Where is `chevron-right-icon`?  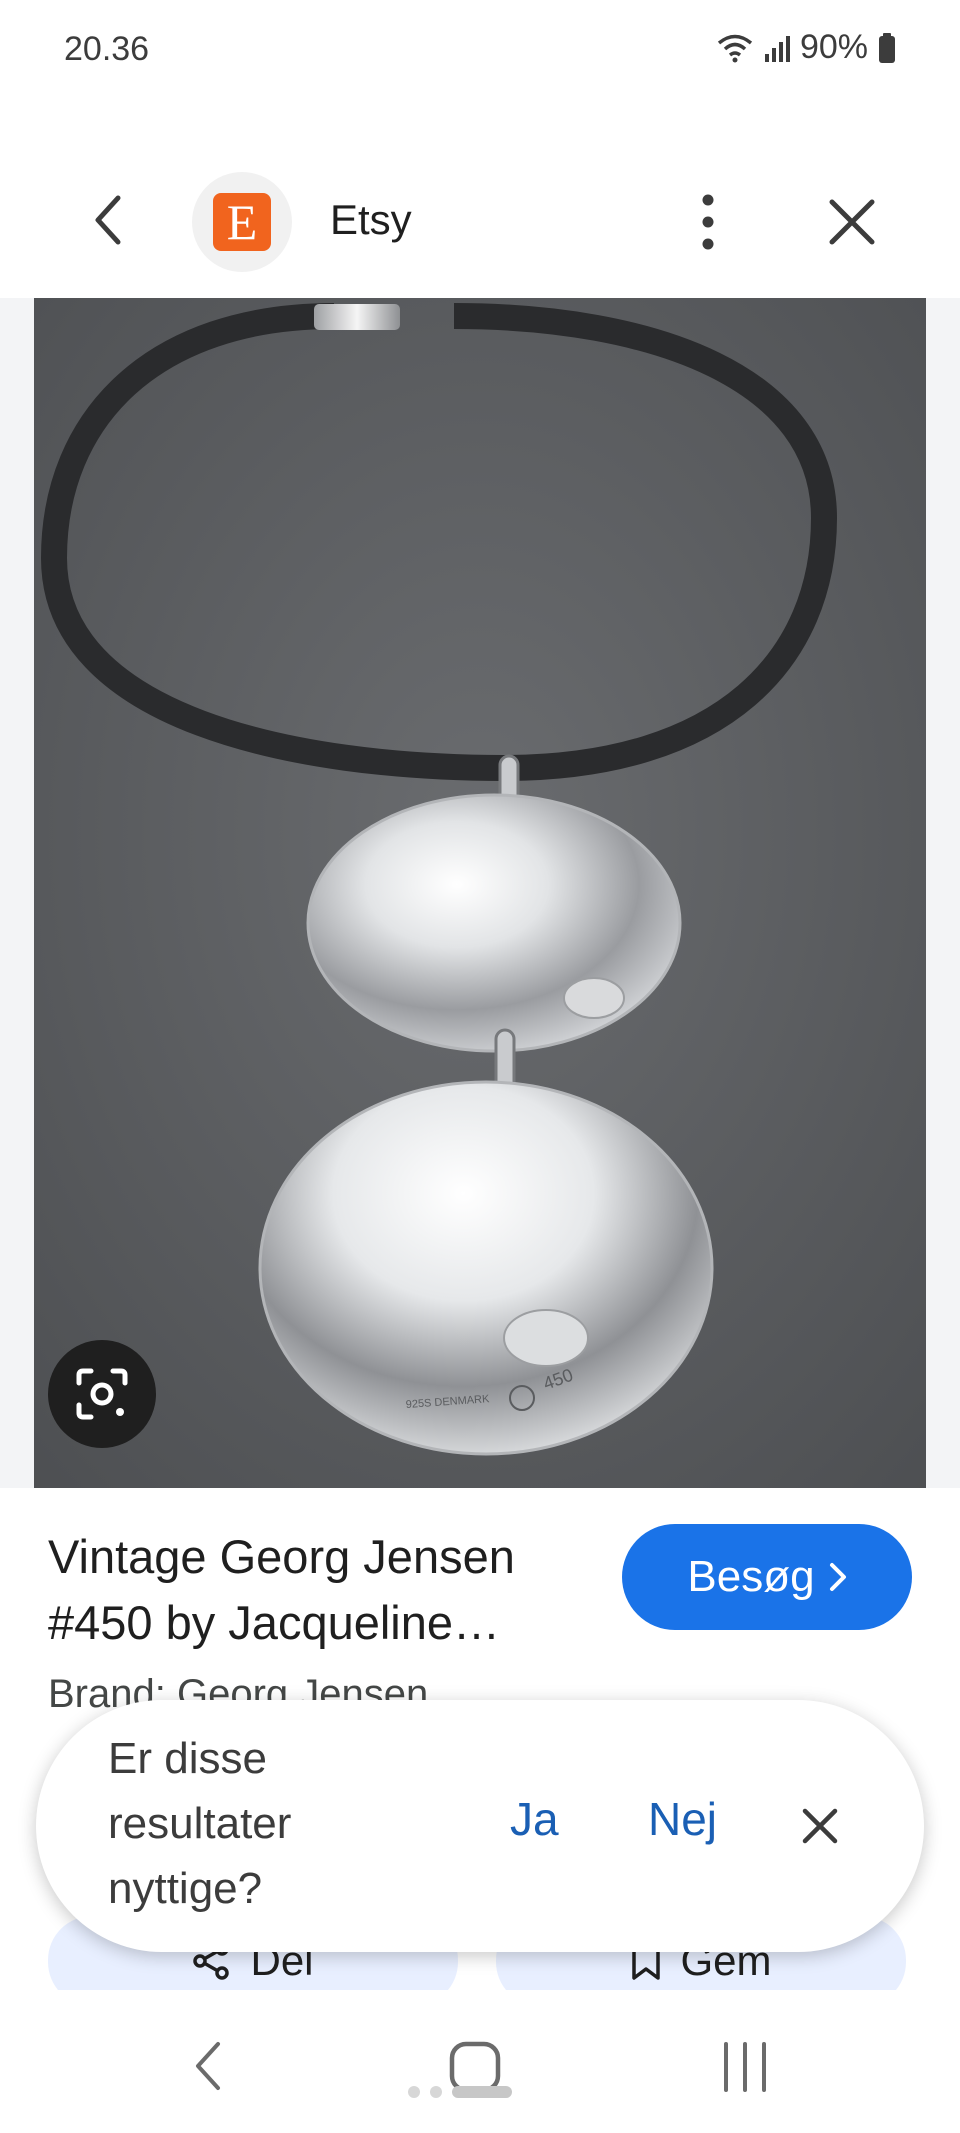 chevron-right-icon is located at coordinates (837, 1577).